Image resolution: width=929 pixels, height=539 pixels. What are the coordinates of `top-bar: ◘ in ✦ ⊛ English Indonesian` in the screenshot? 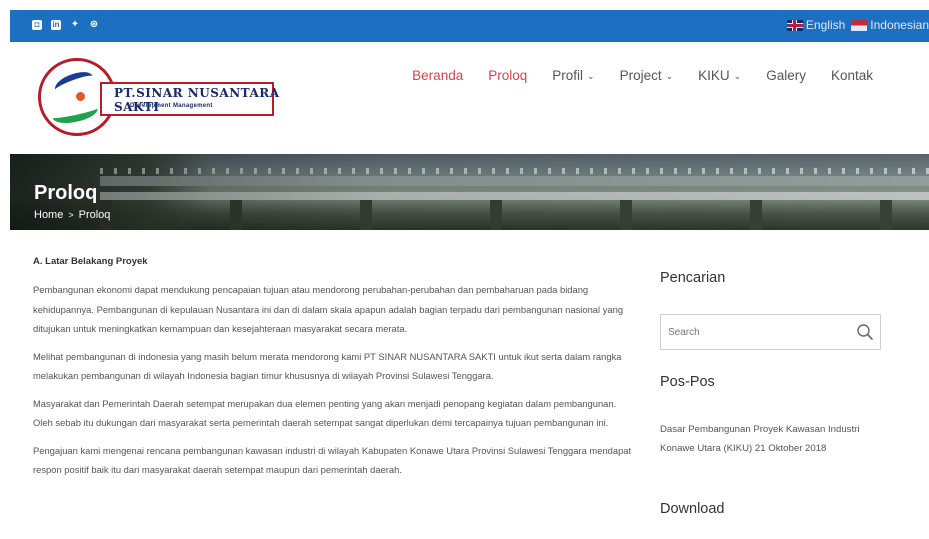 It's located at (469, 26).